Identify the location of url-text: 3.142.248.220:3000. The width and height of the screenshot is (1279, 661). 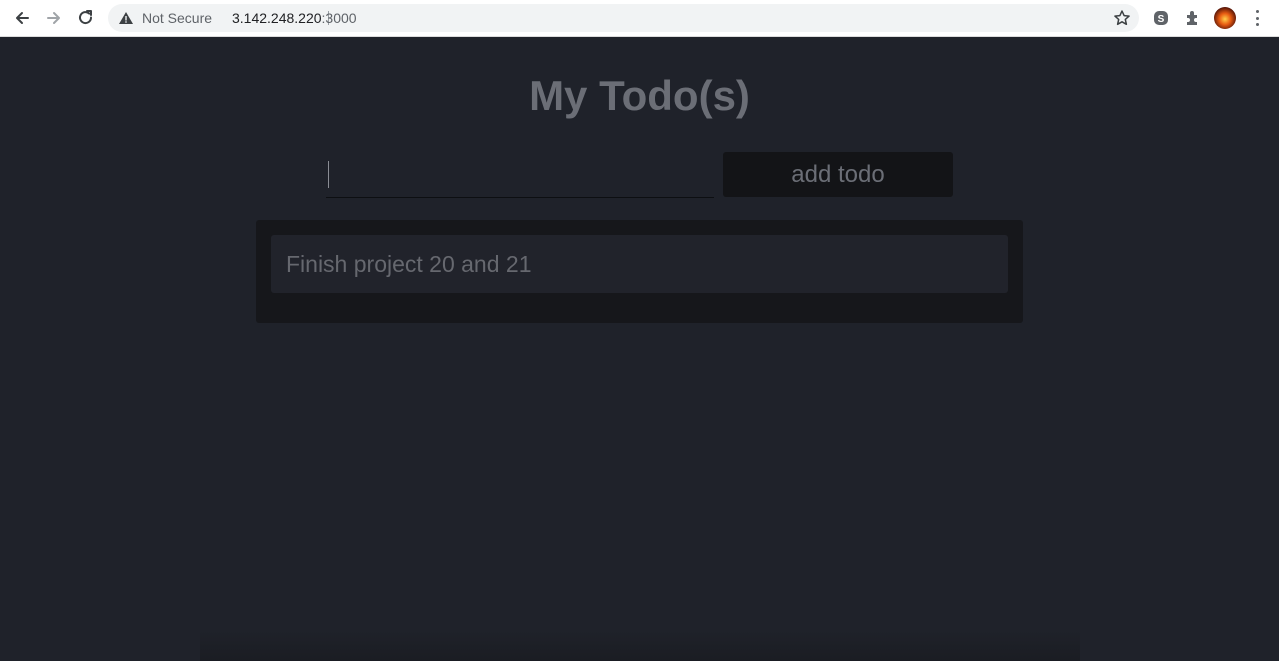
(294, 18).